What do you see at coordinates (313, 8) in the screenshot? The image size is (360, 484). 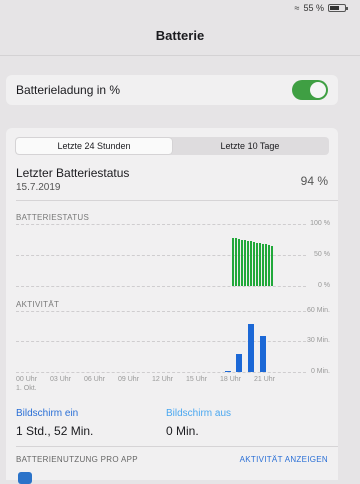 I see `battery-percent: 55 %` at bounding box center [313, 8].